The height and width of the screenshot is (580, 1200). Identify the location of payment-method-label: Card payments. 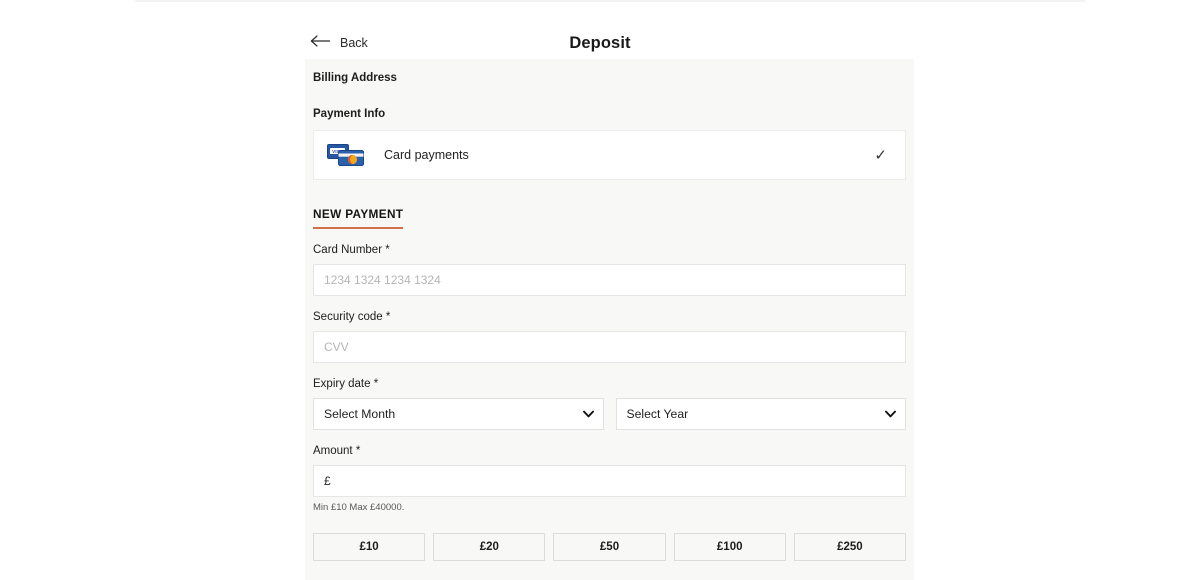
(426, 155).